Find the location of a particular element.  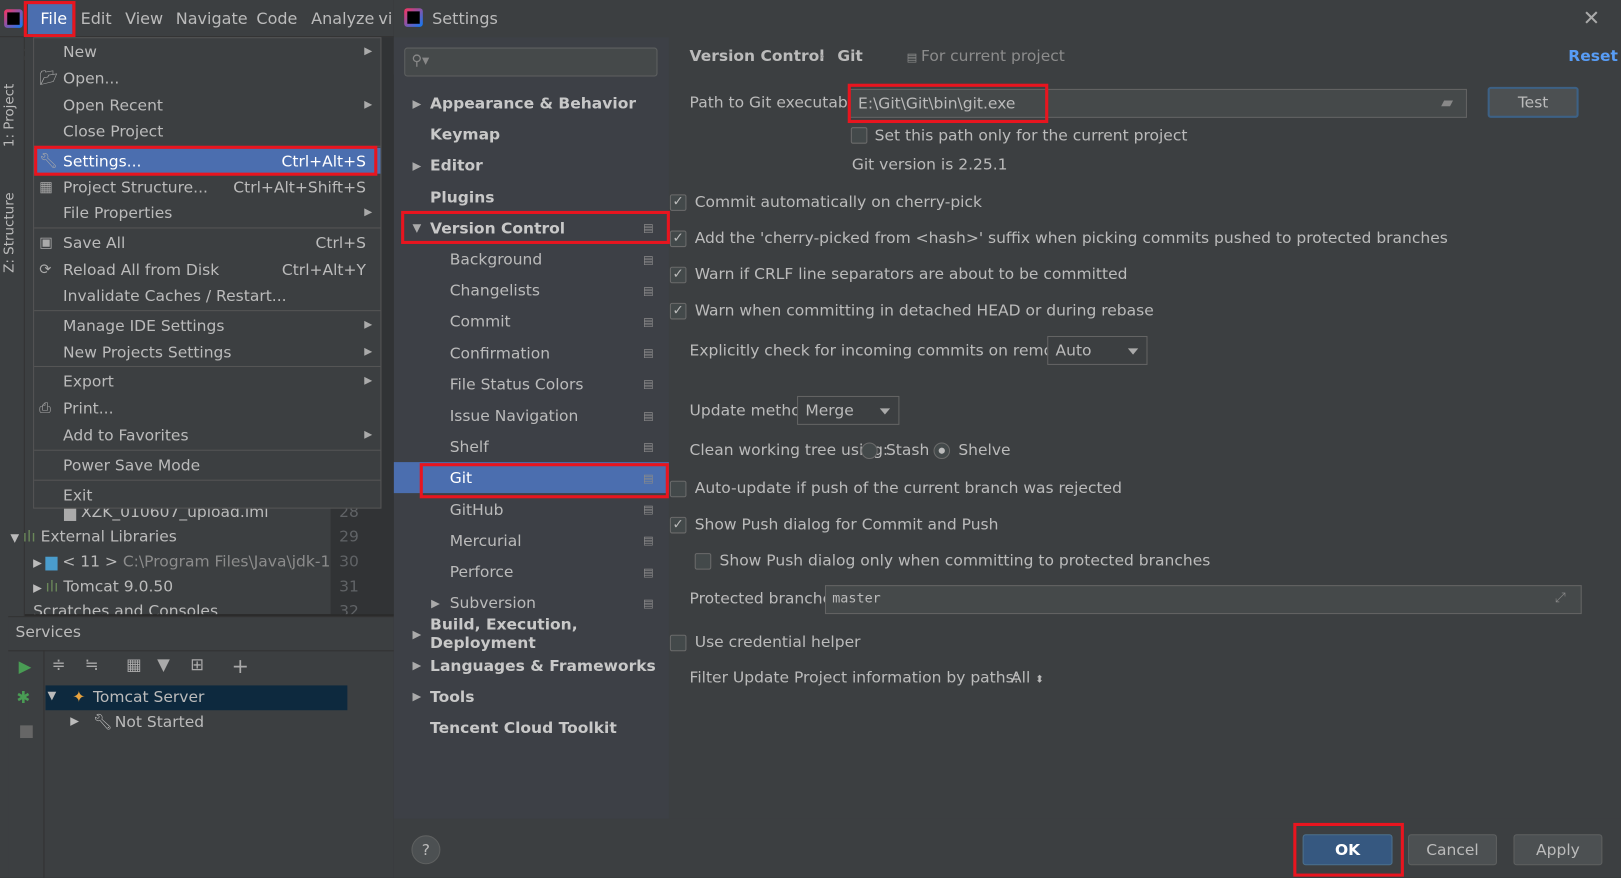

nav-item-tencent-cloud-toolkit: Tencent Cloud Toolkit is located at coordinates (531, 727).